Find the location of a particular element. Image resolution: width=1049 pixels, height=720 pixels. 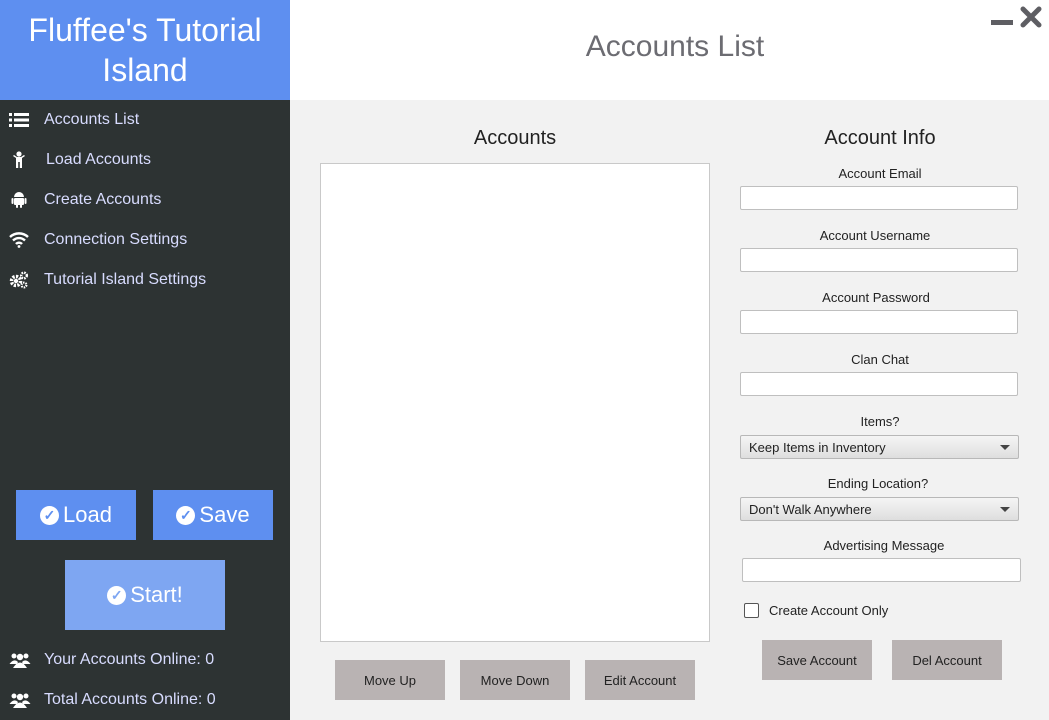

nav-item-load-accounts: Load Accounts is located at coordinates (145, 160).